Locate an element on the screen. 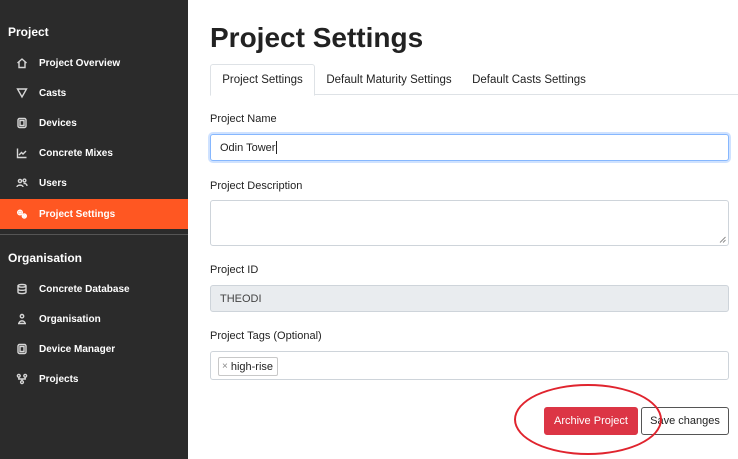 The image size is (738, 459). archive-project-button: Archive Project is located at coordinates (591, 421).